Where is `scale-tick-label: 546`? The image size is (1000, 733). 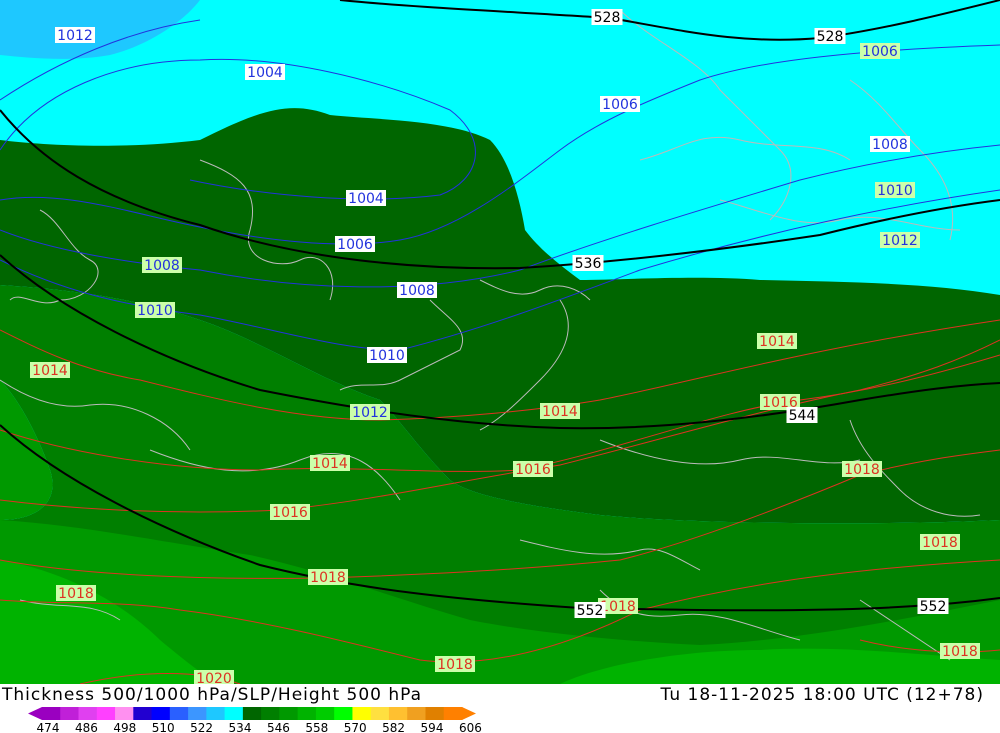 scale-tick-label: 546 is located at coordinates (278, 727).